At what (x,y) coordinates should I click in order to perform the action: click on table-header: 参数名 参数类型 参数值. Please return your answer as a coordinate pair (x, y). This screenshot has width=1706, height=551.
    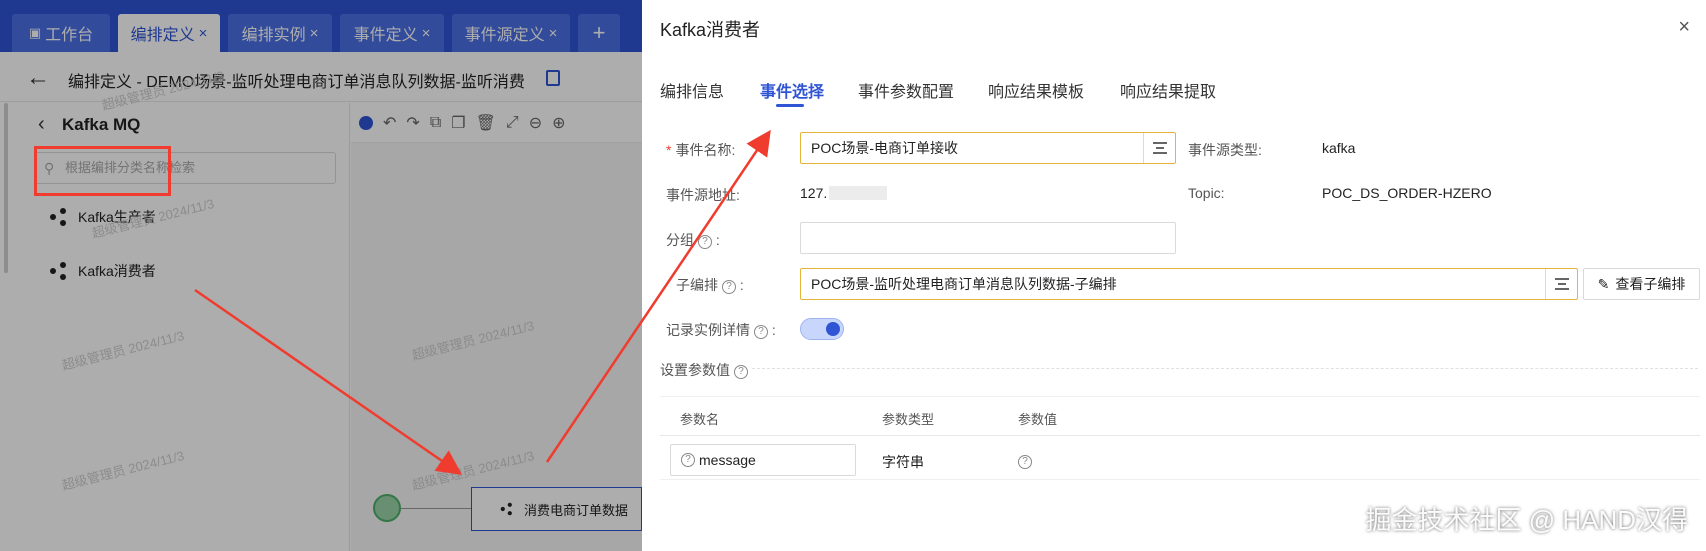
    Looking at the image, I should click on (1180, 416).